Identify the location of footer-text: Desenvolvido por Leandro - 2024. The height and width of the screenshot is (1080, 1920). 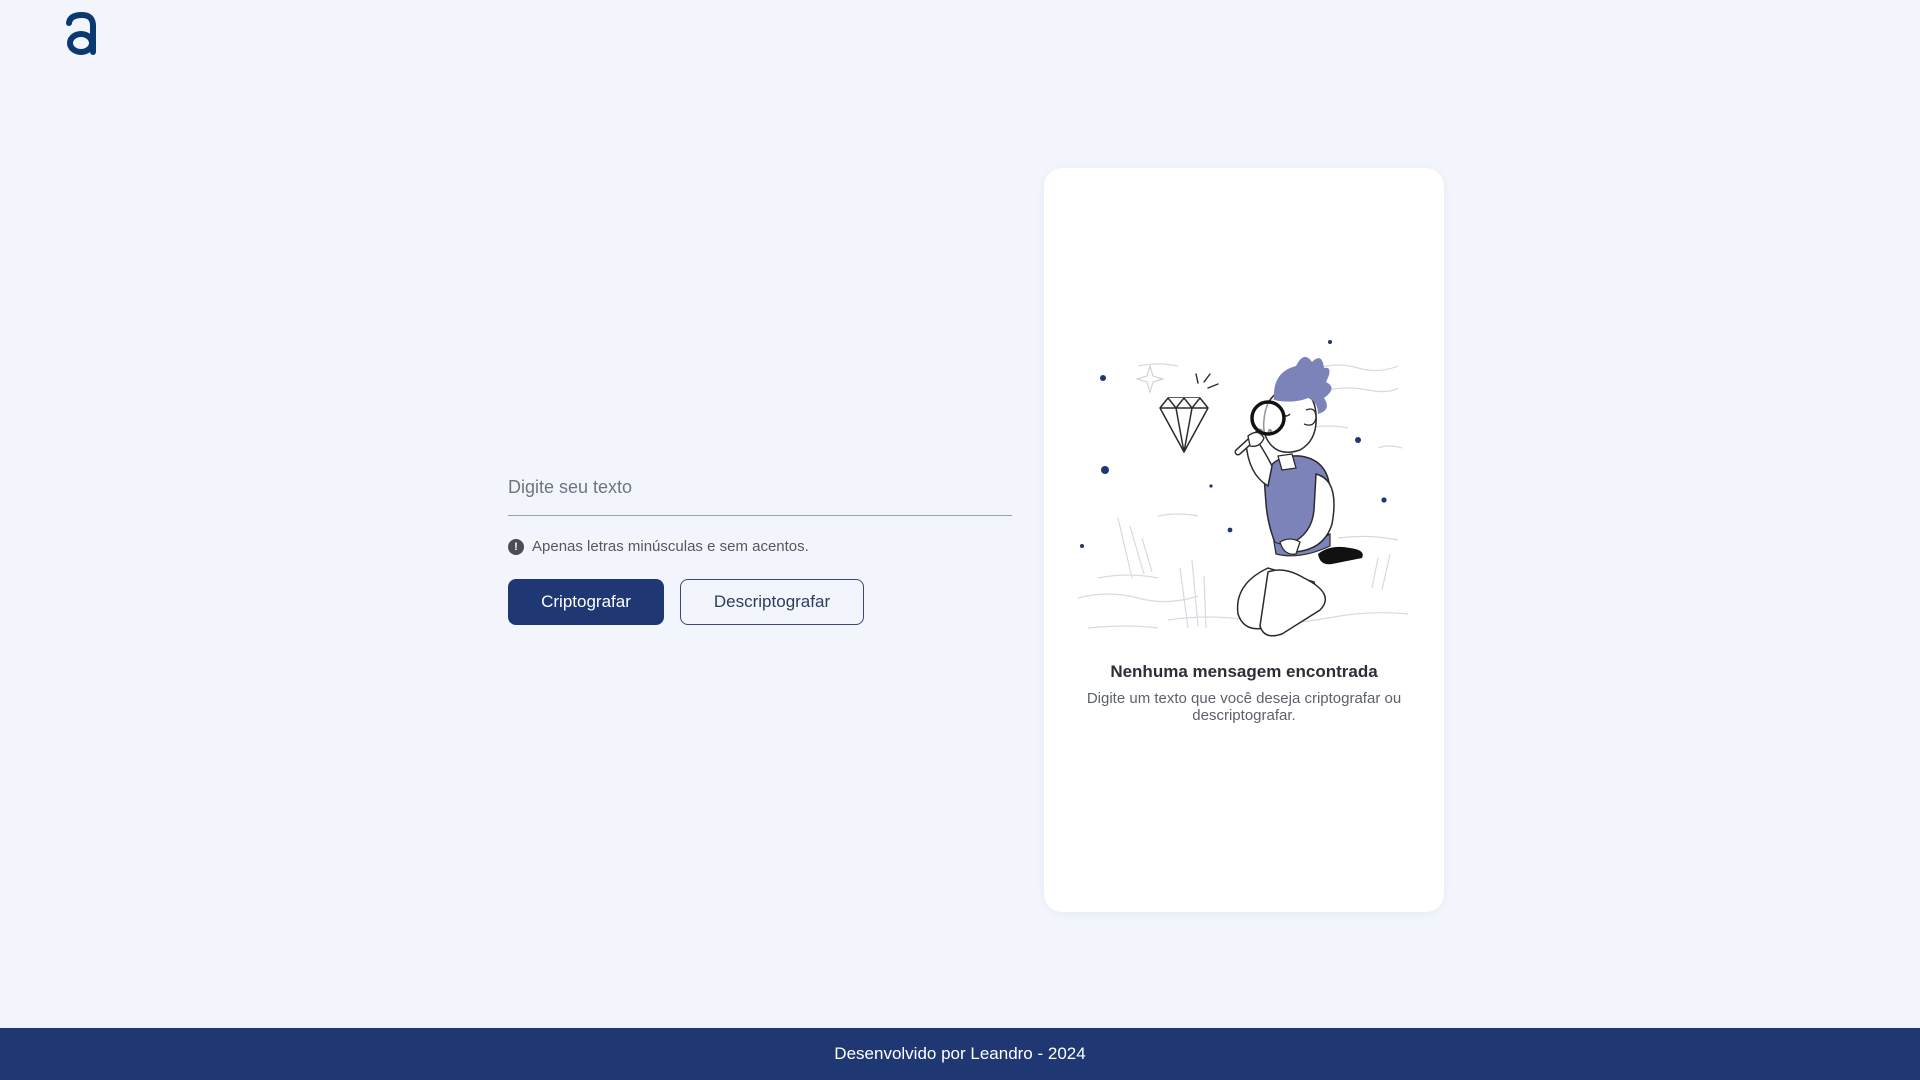
(960, 1053).